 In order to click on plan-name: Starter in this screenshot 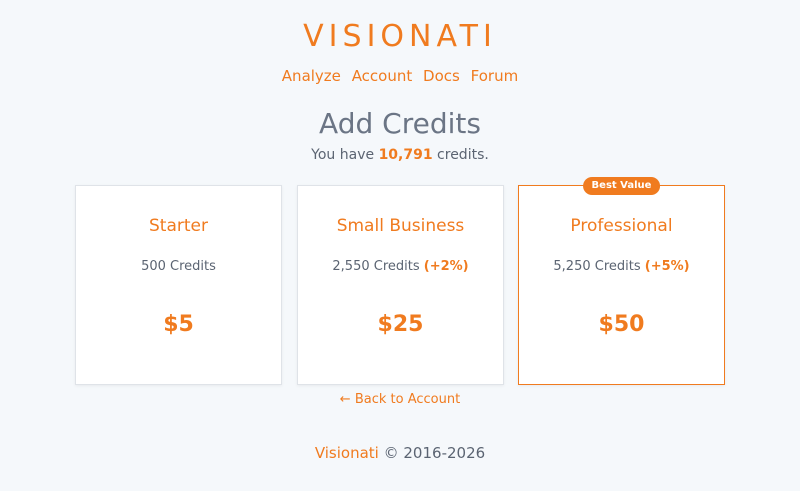, I will do `click(178, 226)`.